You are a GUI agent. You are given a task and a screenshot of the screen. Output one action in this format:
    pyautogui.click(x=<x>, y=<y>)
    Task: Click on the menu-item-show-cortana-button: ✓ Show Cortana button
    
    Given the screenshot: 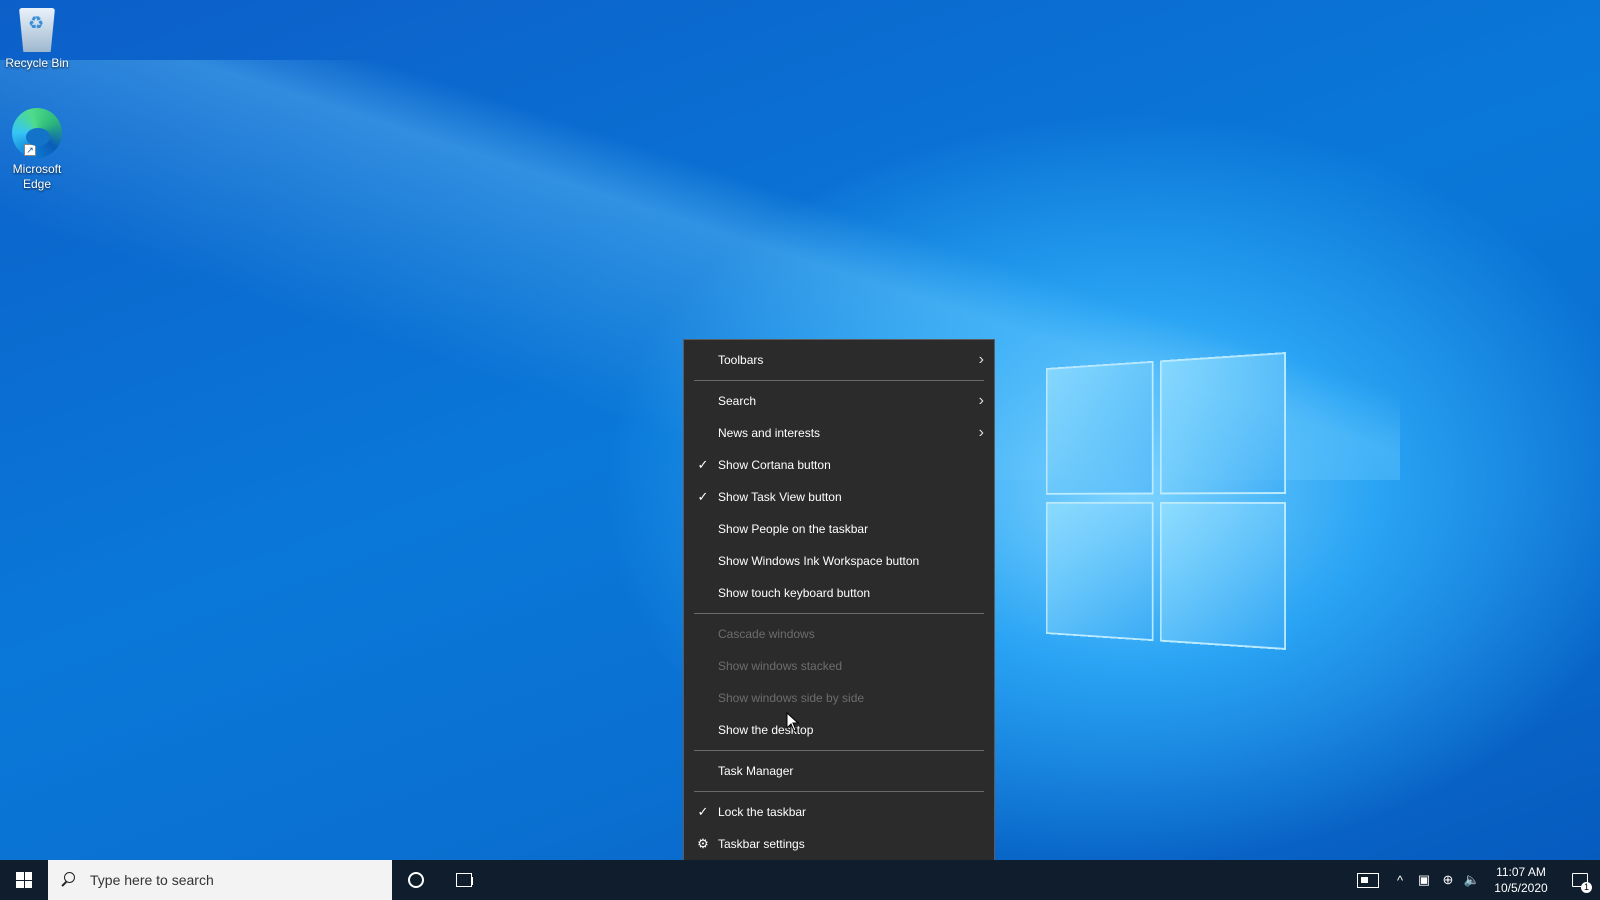 What is the action you would take?
    pyautogui.click(x=839, y=465)
    